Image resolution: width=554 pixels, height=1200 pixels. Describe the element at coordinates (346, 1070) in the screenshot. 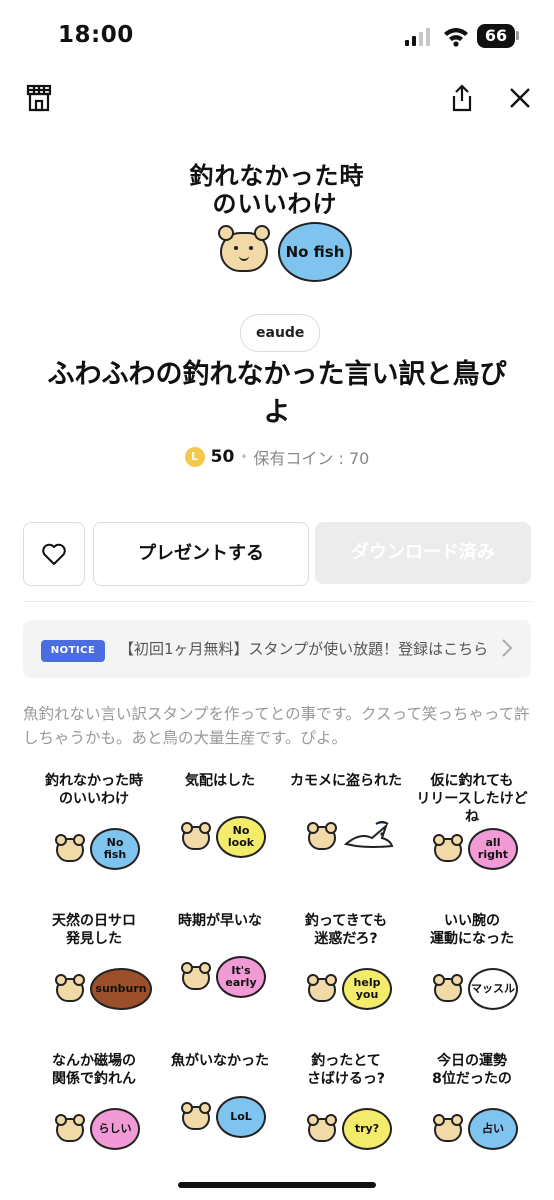

I see `sticker-caption: 釣ったとて さばけるっ?` at that location.